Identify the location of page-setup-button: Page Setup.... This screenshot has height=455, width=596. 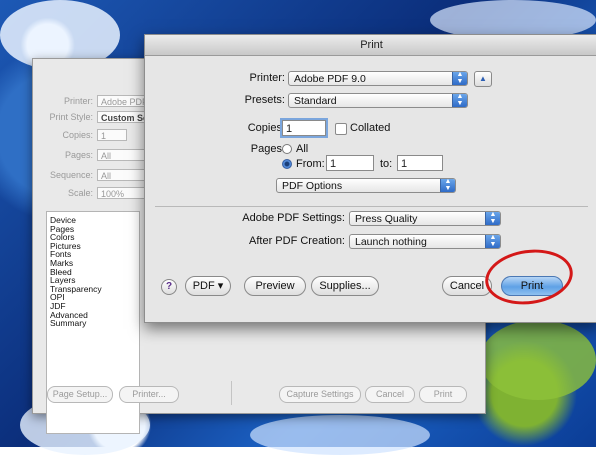
(80, 394).